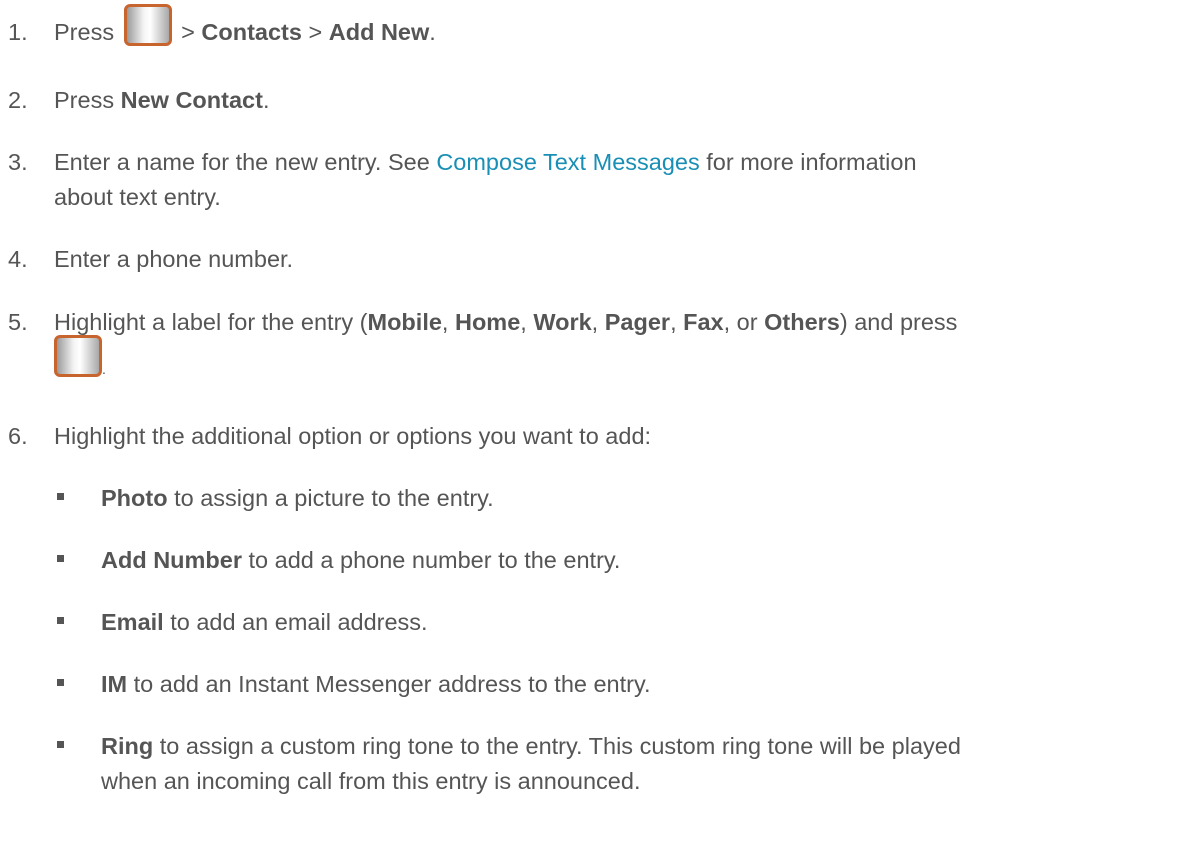  What do you see at coordinates (802, 322) in the screenshot?
I see `label-others: Others` at bounding box center [802, 322].